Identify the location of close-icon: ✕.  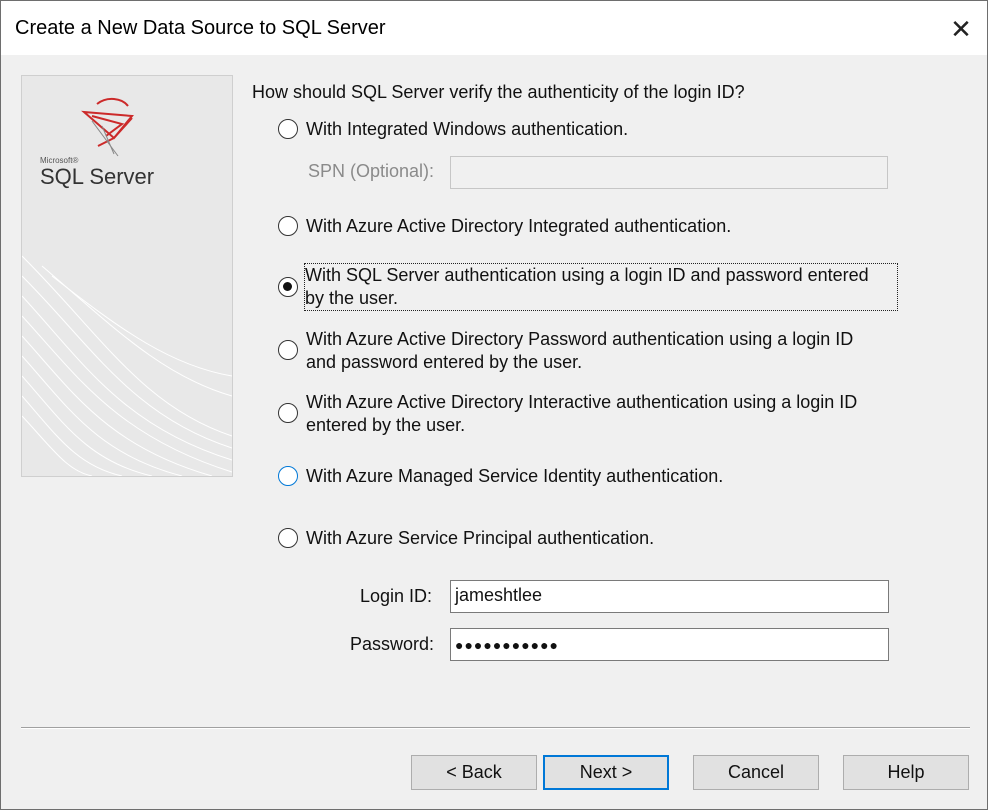
(961, 29).